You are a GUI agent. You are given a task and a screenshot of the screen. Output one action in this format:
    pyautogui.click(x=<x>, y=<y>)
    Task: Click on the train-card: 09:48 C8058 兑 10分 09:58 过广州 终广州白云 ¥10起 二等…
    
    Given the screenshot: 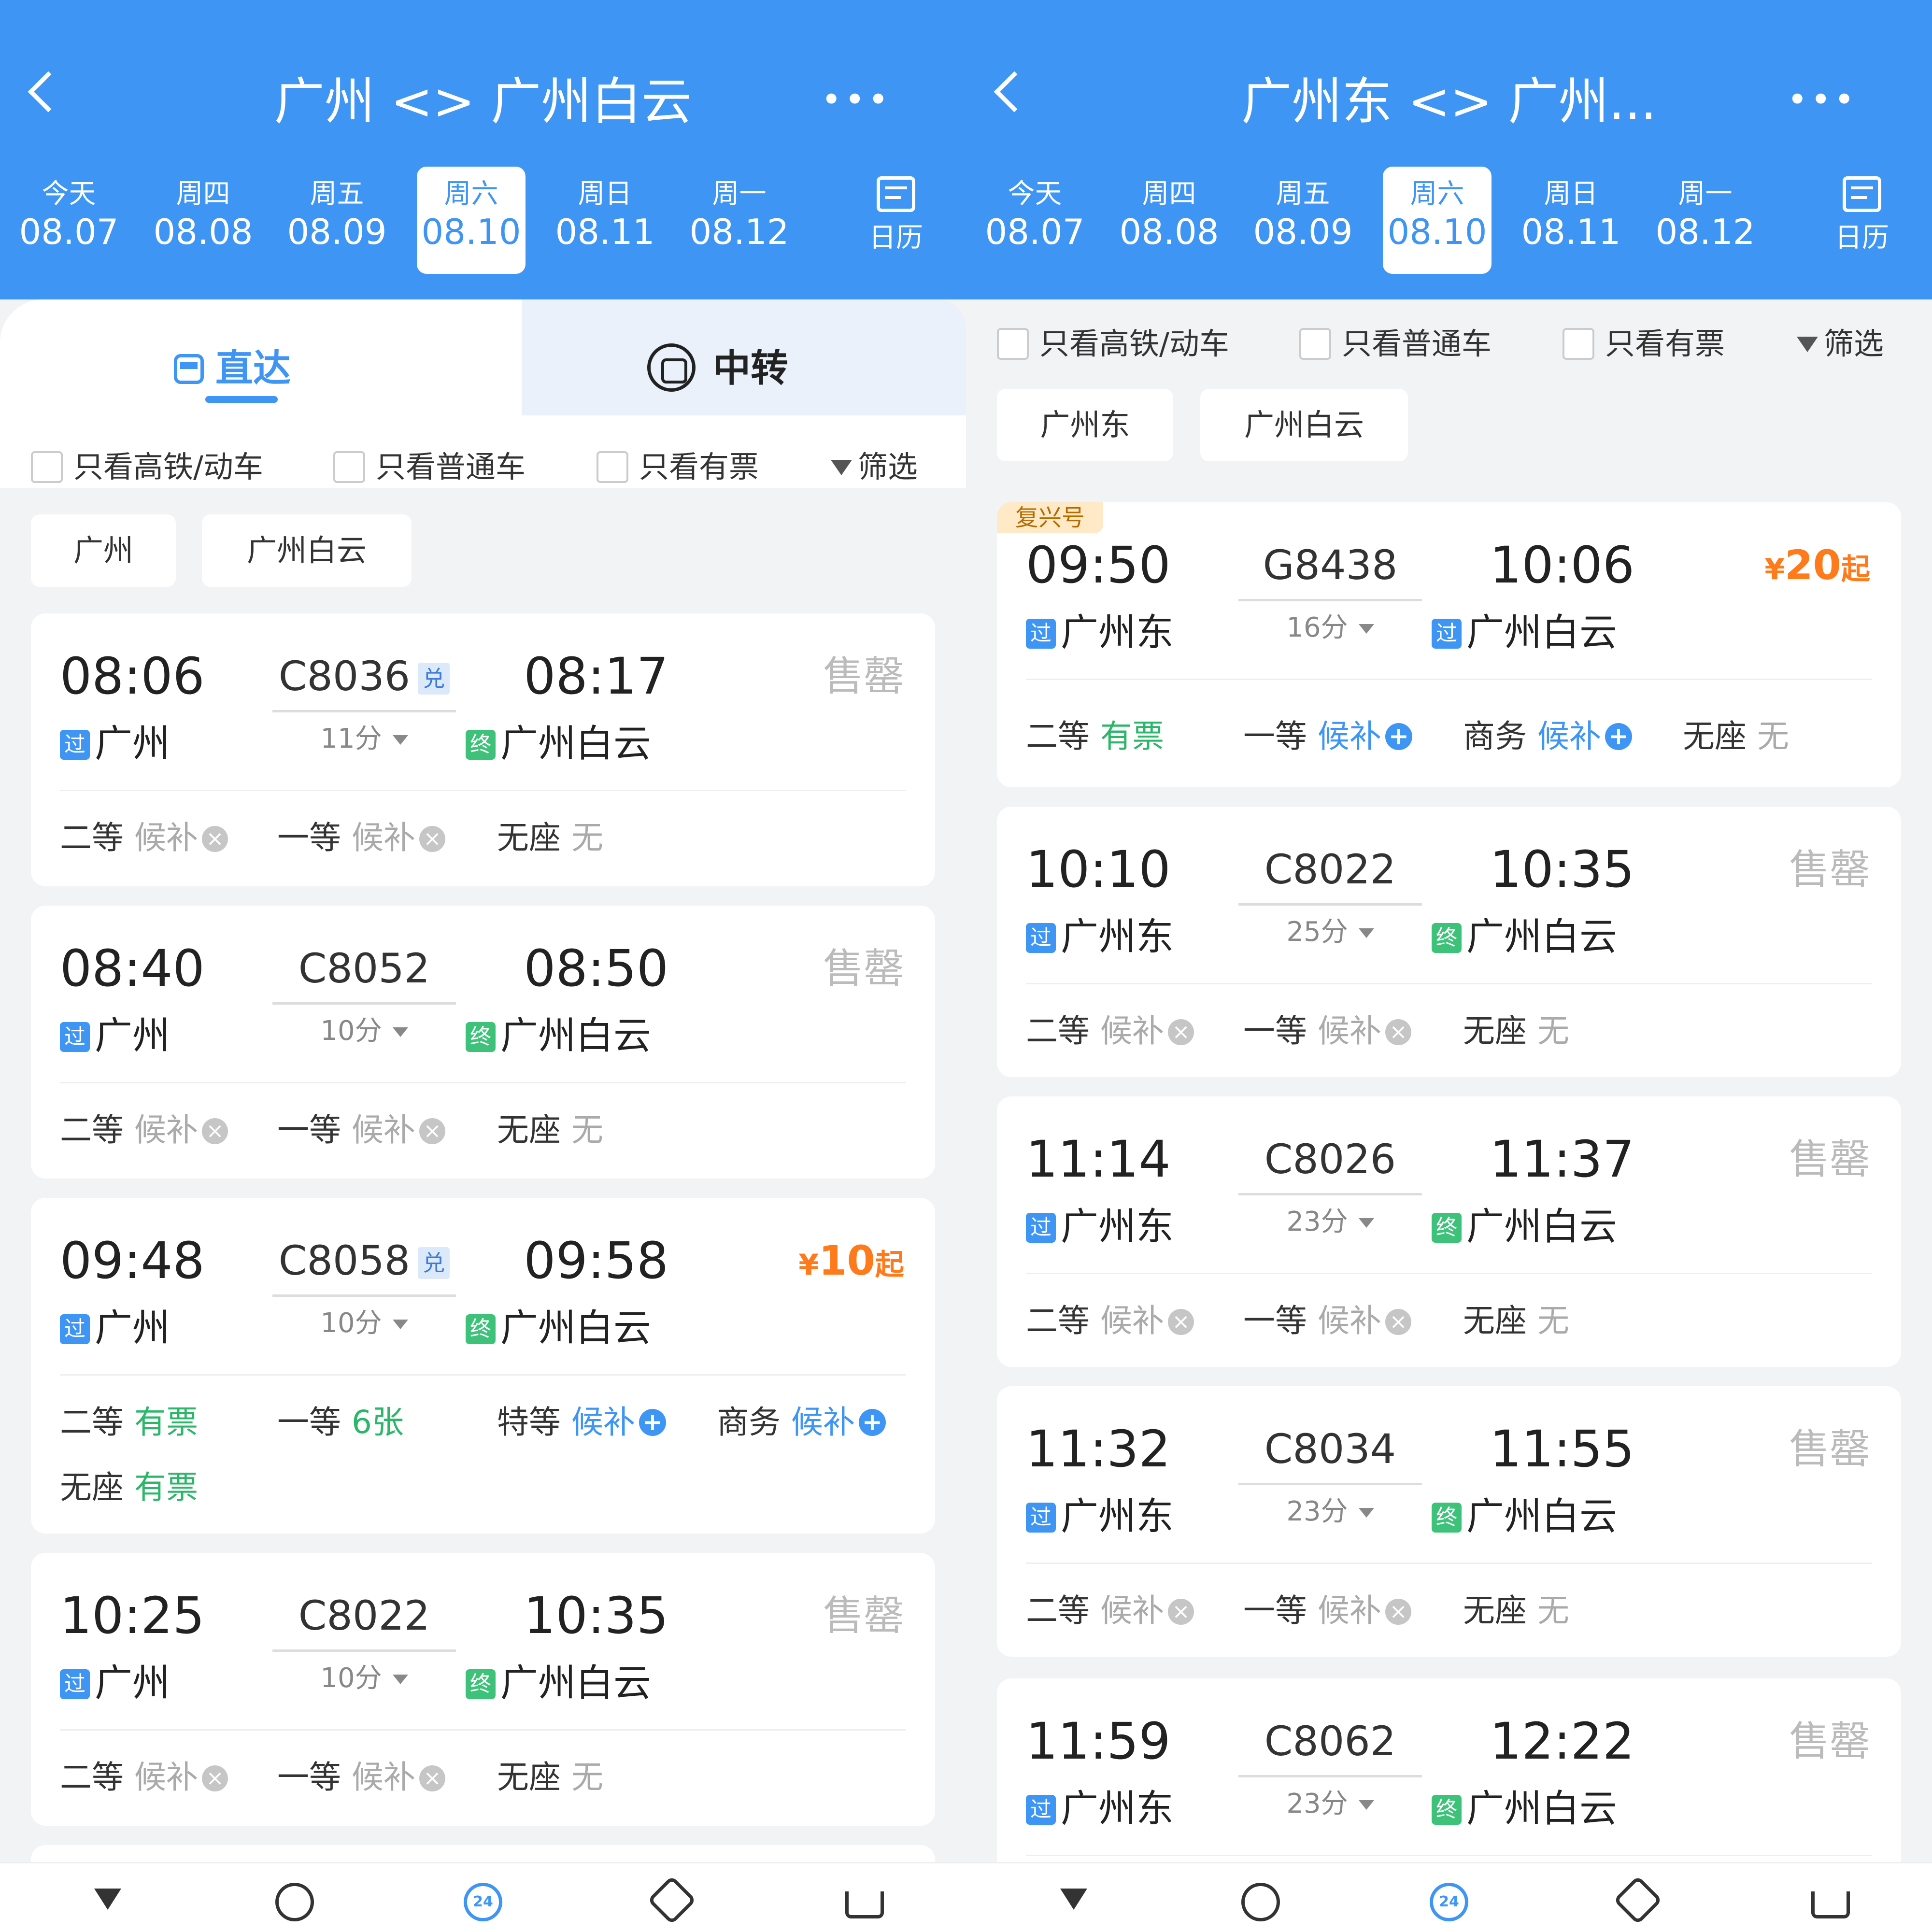 What is the action you would take?
    pyautogui.click(x=483, y=1366)
    